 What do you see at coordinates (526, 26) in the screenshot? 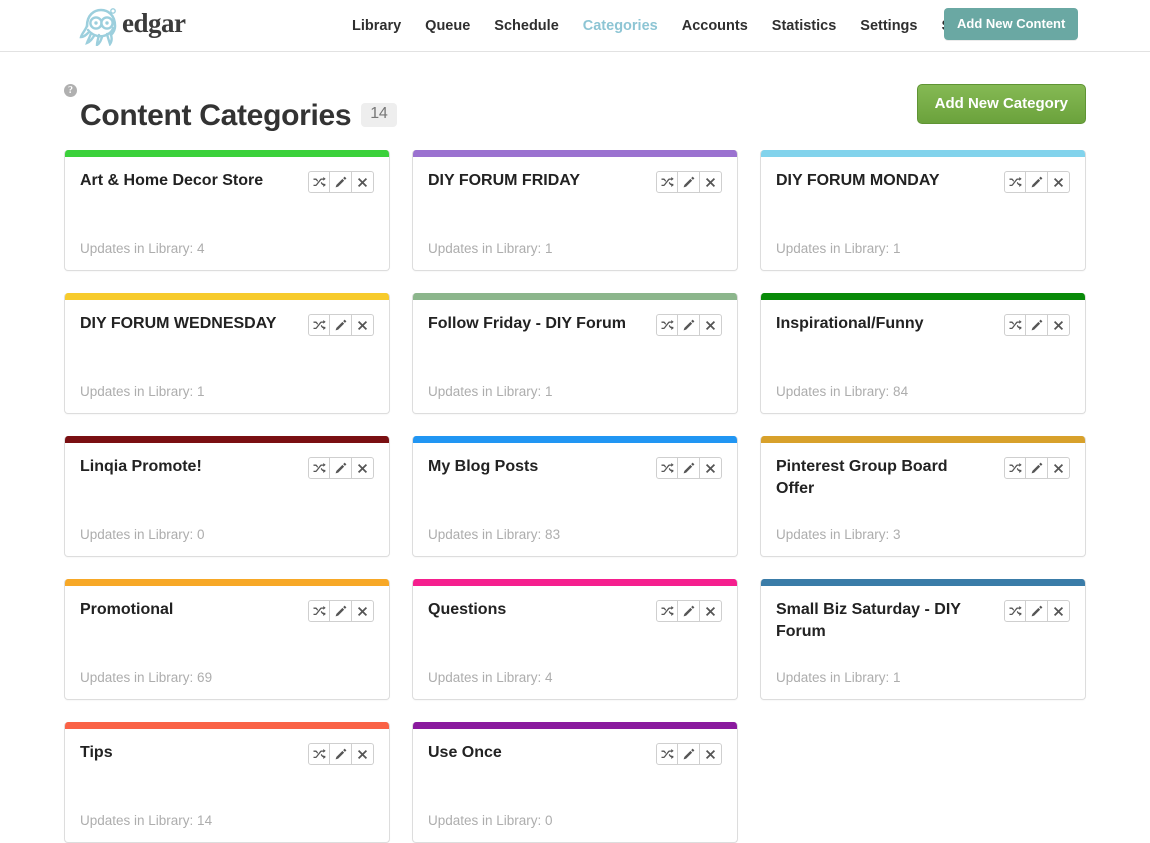
I see `nav-item-schedule: Schedule` at bounding box center [526, 26].